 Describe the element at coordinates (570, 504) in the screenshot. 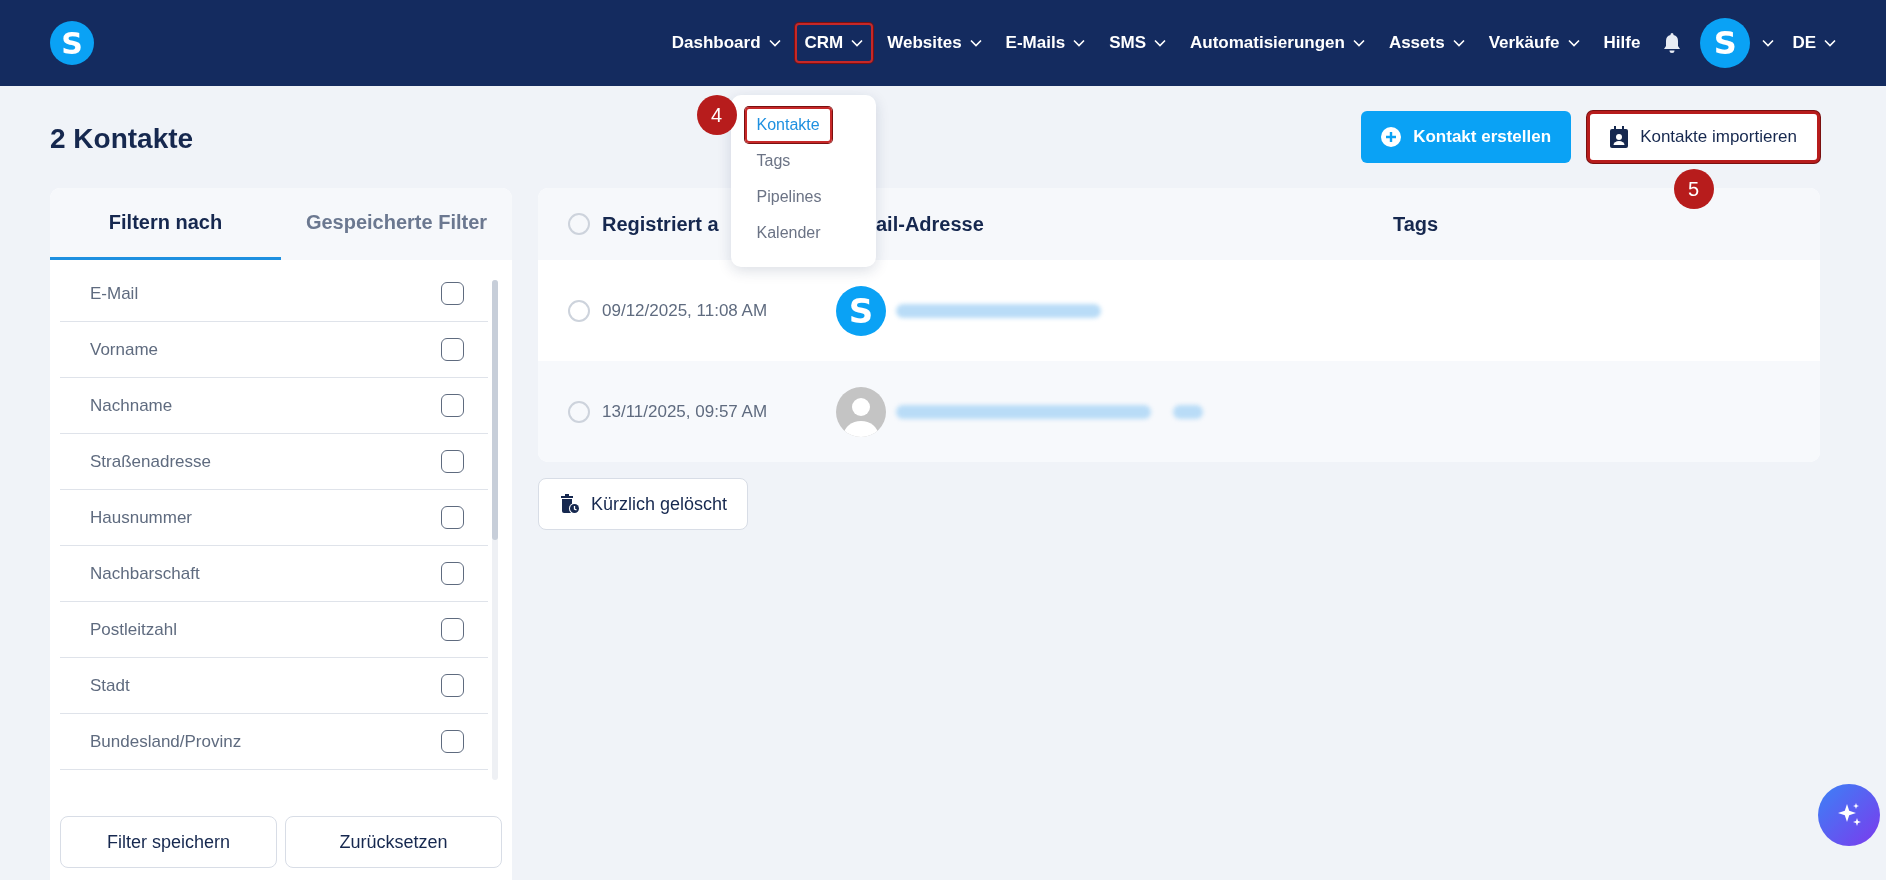

I see `trash-clock-icon` at that location.